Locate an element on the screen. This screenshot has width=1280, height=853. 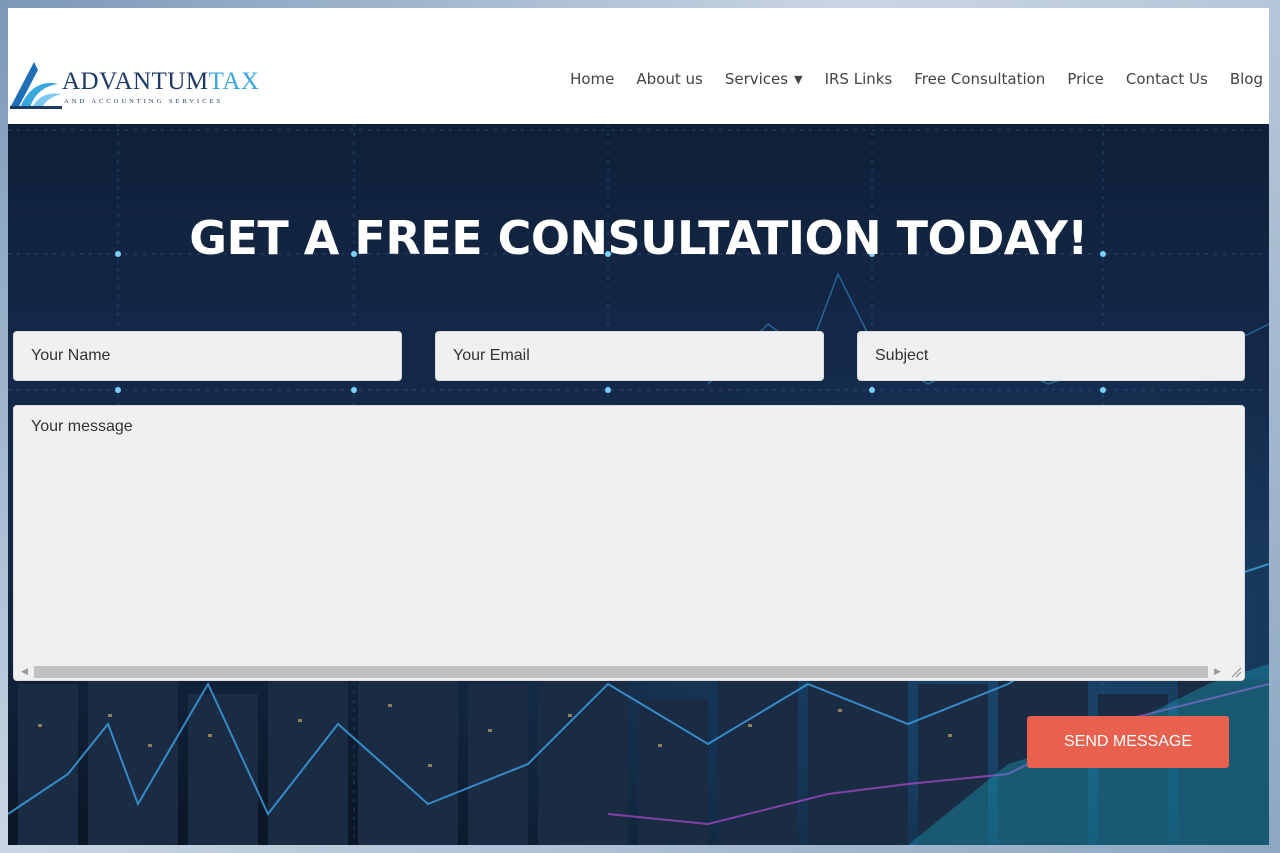
nav-price: Price is located at coordinates (1085, 79).